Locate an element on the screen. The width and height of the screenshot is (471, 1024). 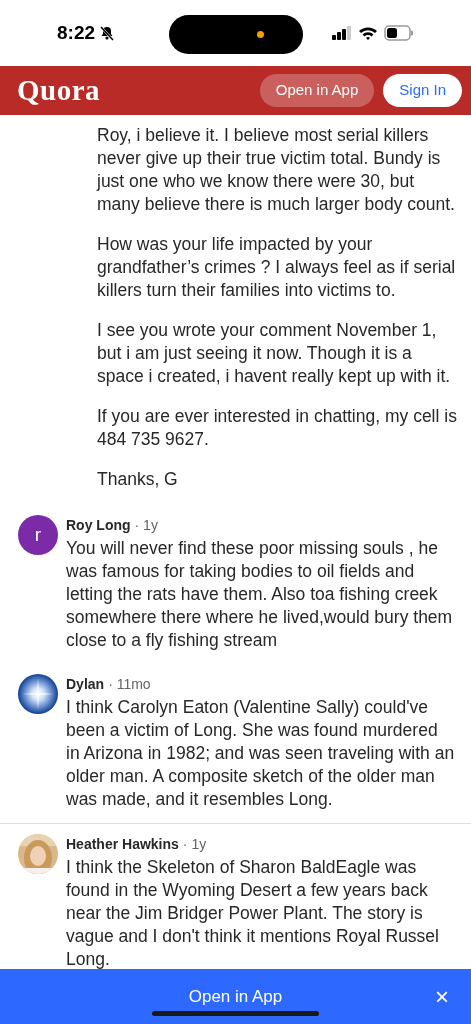
reply-paragraph: How was your life impacted by your grandfather’s crimes ? I always feel as if serial killers turn their families into victims to. is located at coordinates (277, 267).